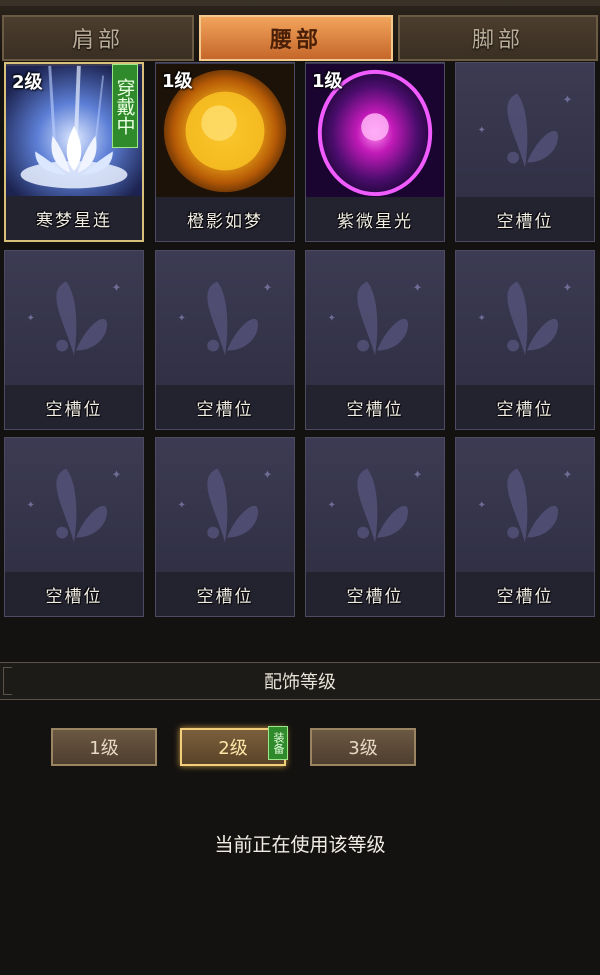 Image resolution: width=600 pixels, height=975 pixels. What do you see at coordinates (278, 743) in the screenshot?
I see `equipped-tag: 装备` at bounding box center [278, 743].